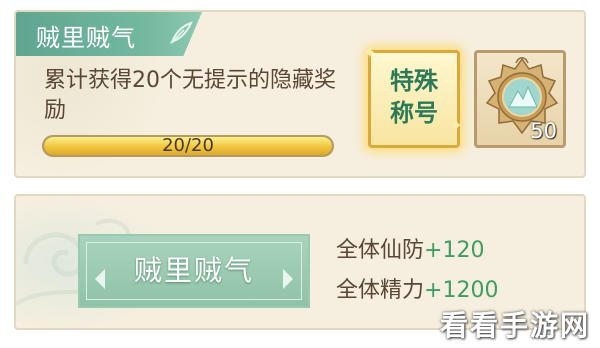 The width and height of the screenshot is (600, 348). Describe the element at coordinates (414, 113) in the screenshot. I see `special-title-line: 称号` at that location.